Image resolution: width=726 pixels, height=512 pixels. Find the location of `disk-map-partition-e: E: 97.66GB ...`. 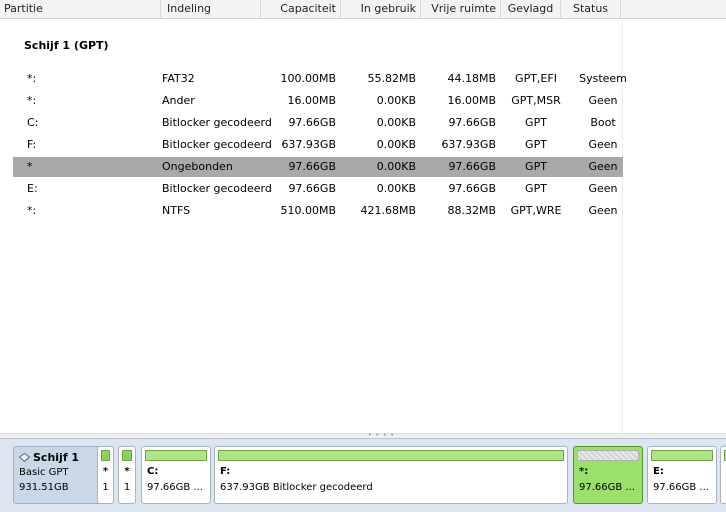

disk-map-partition-e: E: 97.66GB ... is located at coordinates (682, 475).